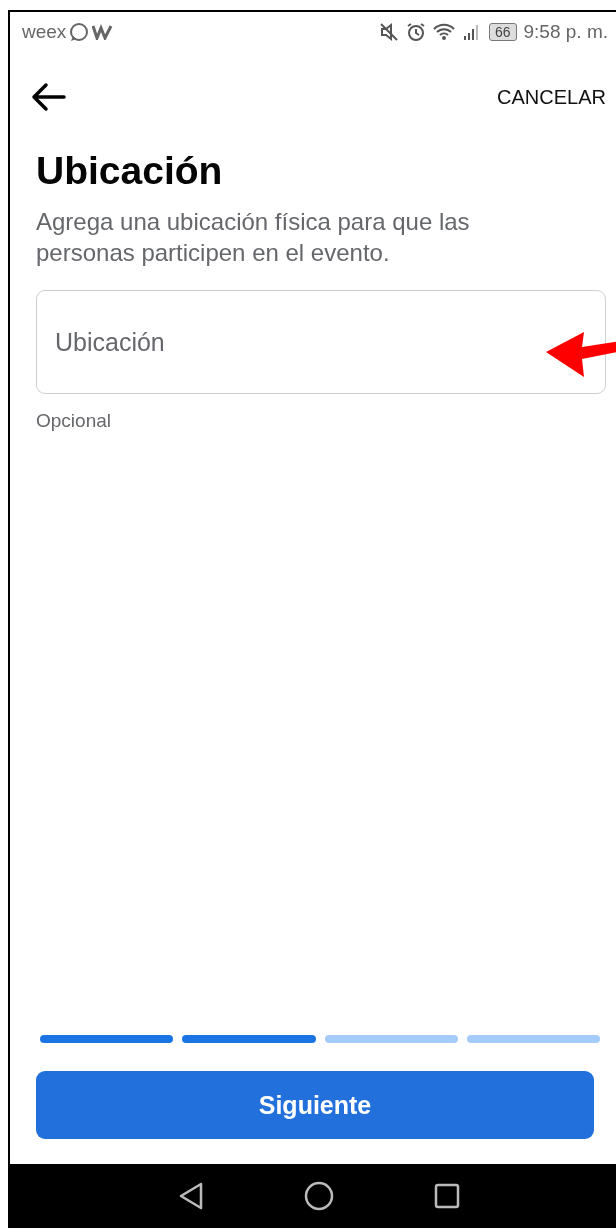 The width and height of the screenshot is (616, 1230). What do you see at coordinates (191, 1196) in the screenshot?
I see `back-nav-icon` at bounding box center [191, 1196].